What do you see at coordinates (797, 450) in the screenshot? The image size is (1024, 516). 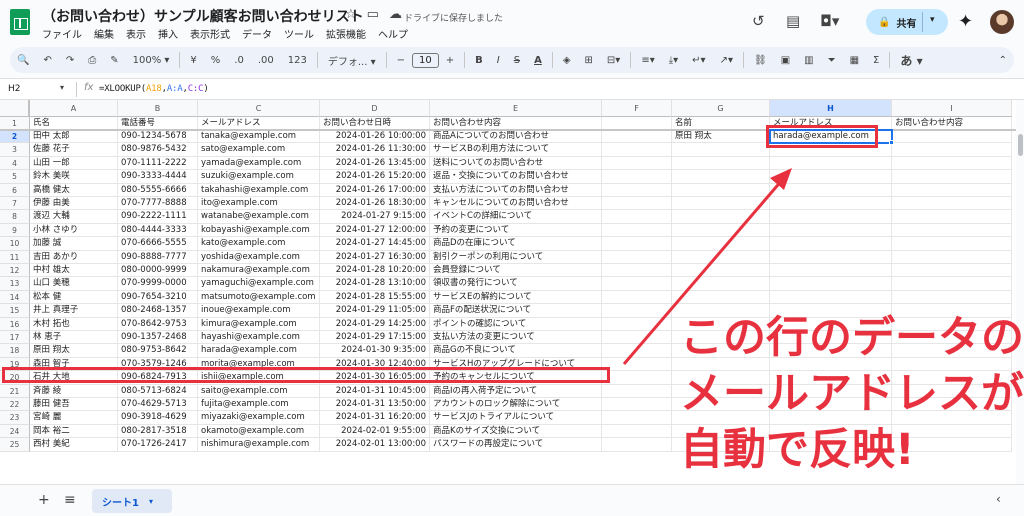 I see `callout-line-3: 自動で反映!` at bounding box center [797, 450].